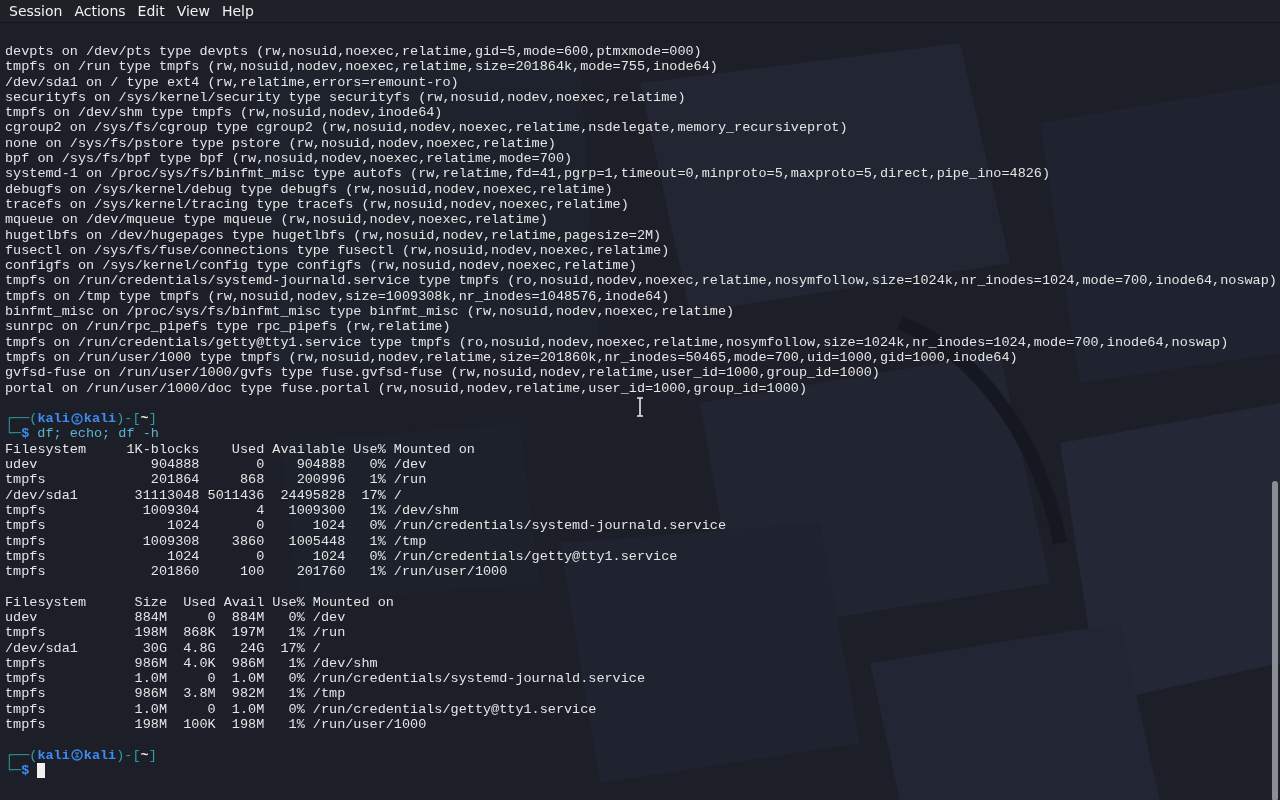  I want to click on command-text: df; echo; df -h, so click(98, 434).